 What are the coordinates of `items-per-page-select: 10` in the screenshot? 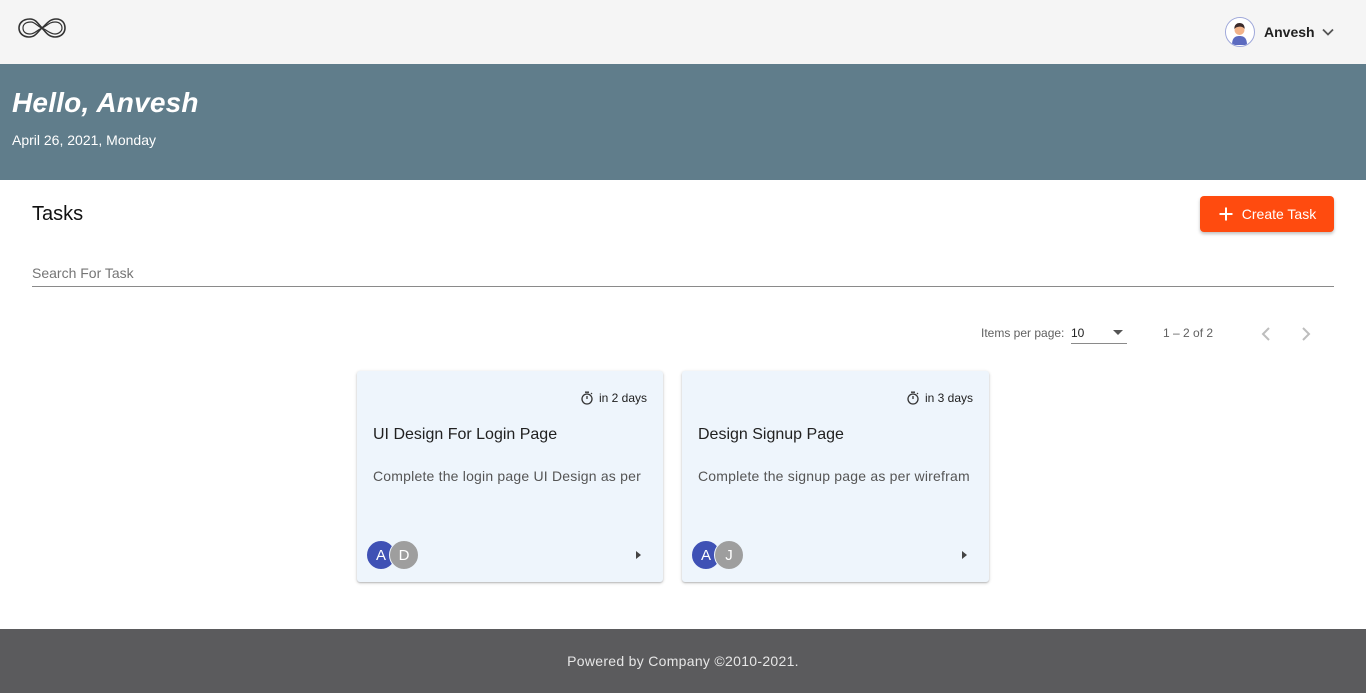 It's located at (1099, 334).